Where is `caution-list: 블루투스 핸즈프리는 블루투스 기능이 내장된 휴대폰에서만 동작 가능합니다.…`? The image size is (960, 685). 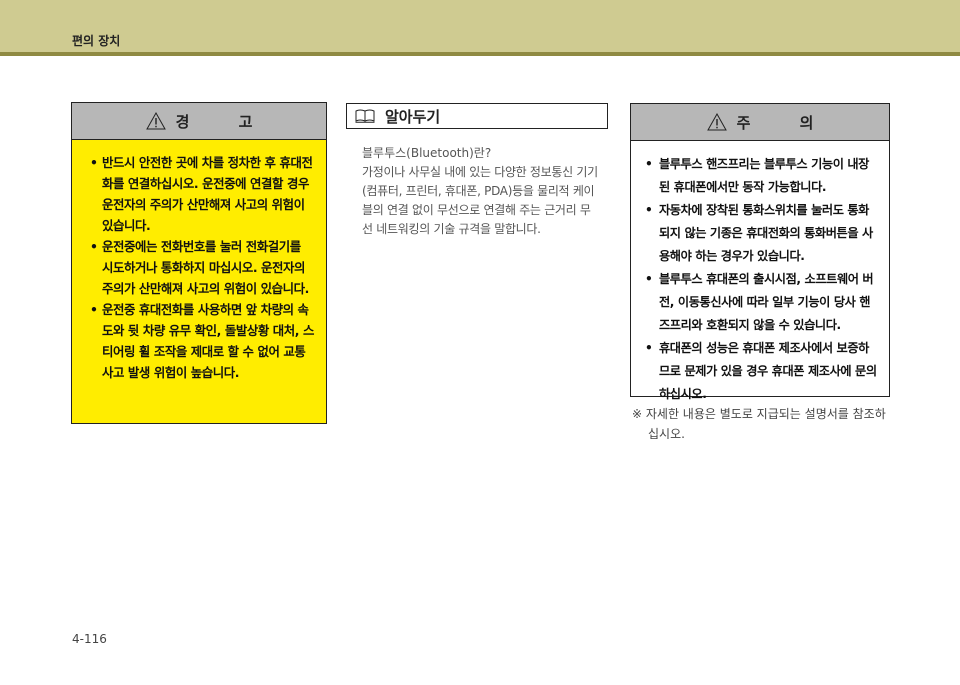
caution-list: 블루투스 핸즈프리는 블루투스 기능이 내장된 휴대폰에서만 동작 가능합니다.… is located at coordinates (760, 273).